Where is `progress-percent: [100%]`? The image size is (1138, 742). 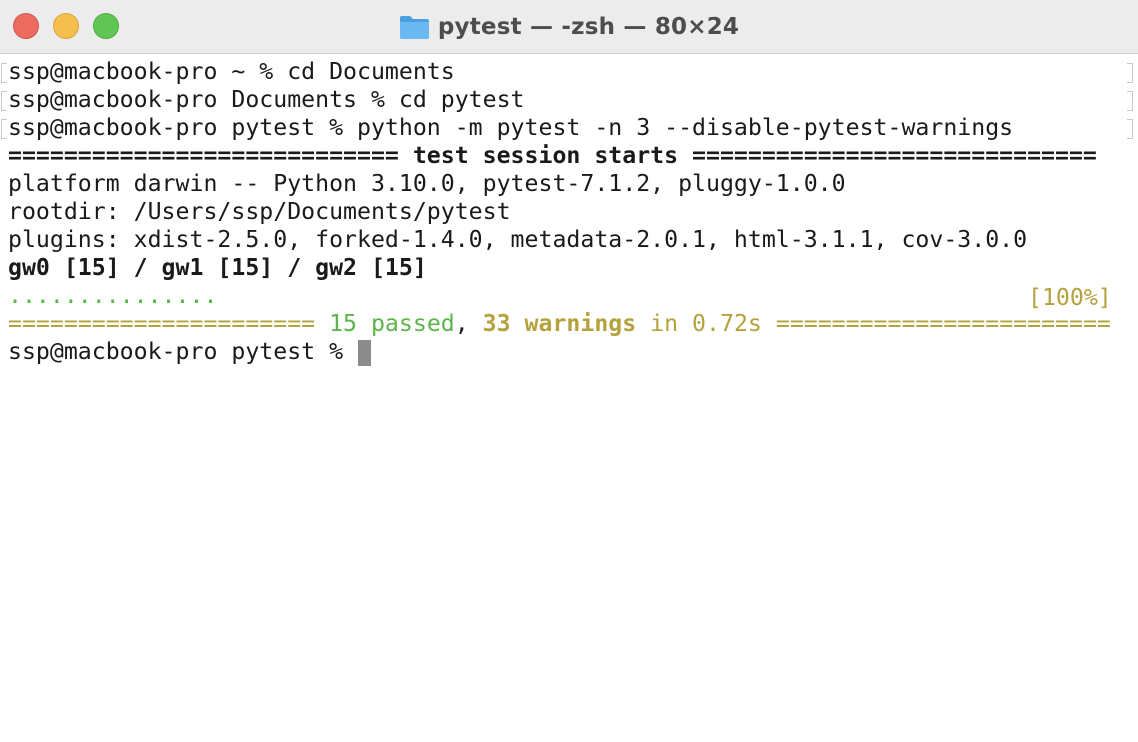 progress-percent: [100%] is located at coordinates (1070, 297).